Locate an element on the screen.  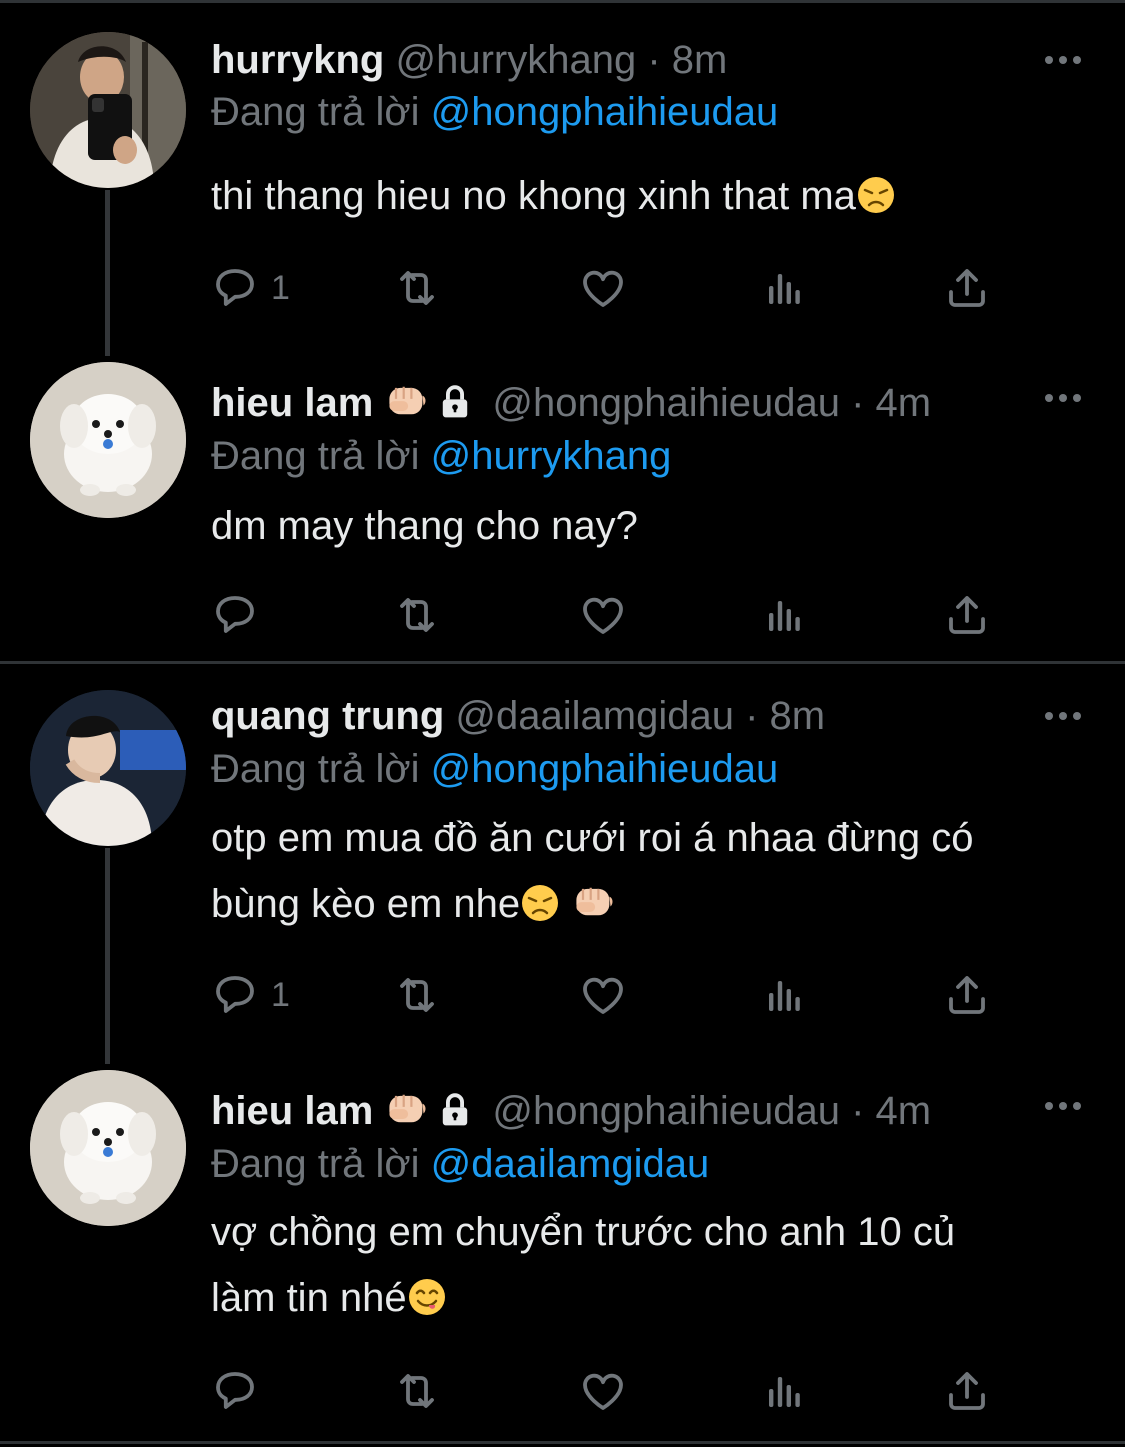
top-divider is located at coordinates (562, 1).